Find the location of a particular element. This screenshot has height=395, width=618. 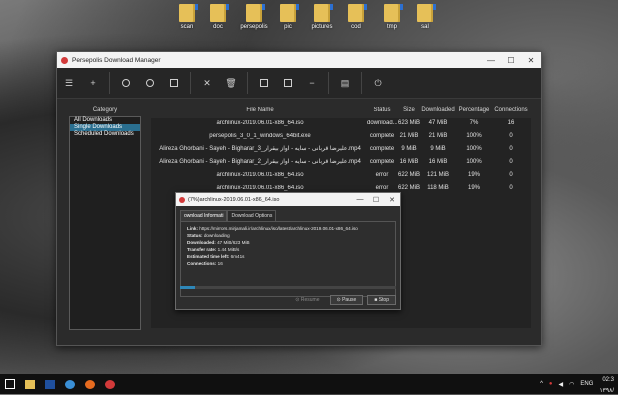

cell-percentage: 7% is located at coordinates (474, 122).